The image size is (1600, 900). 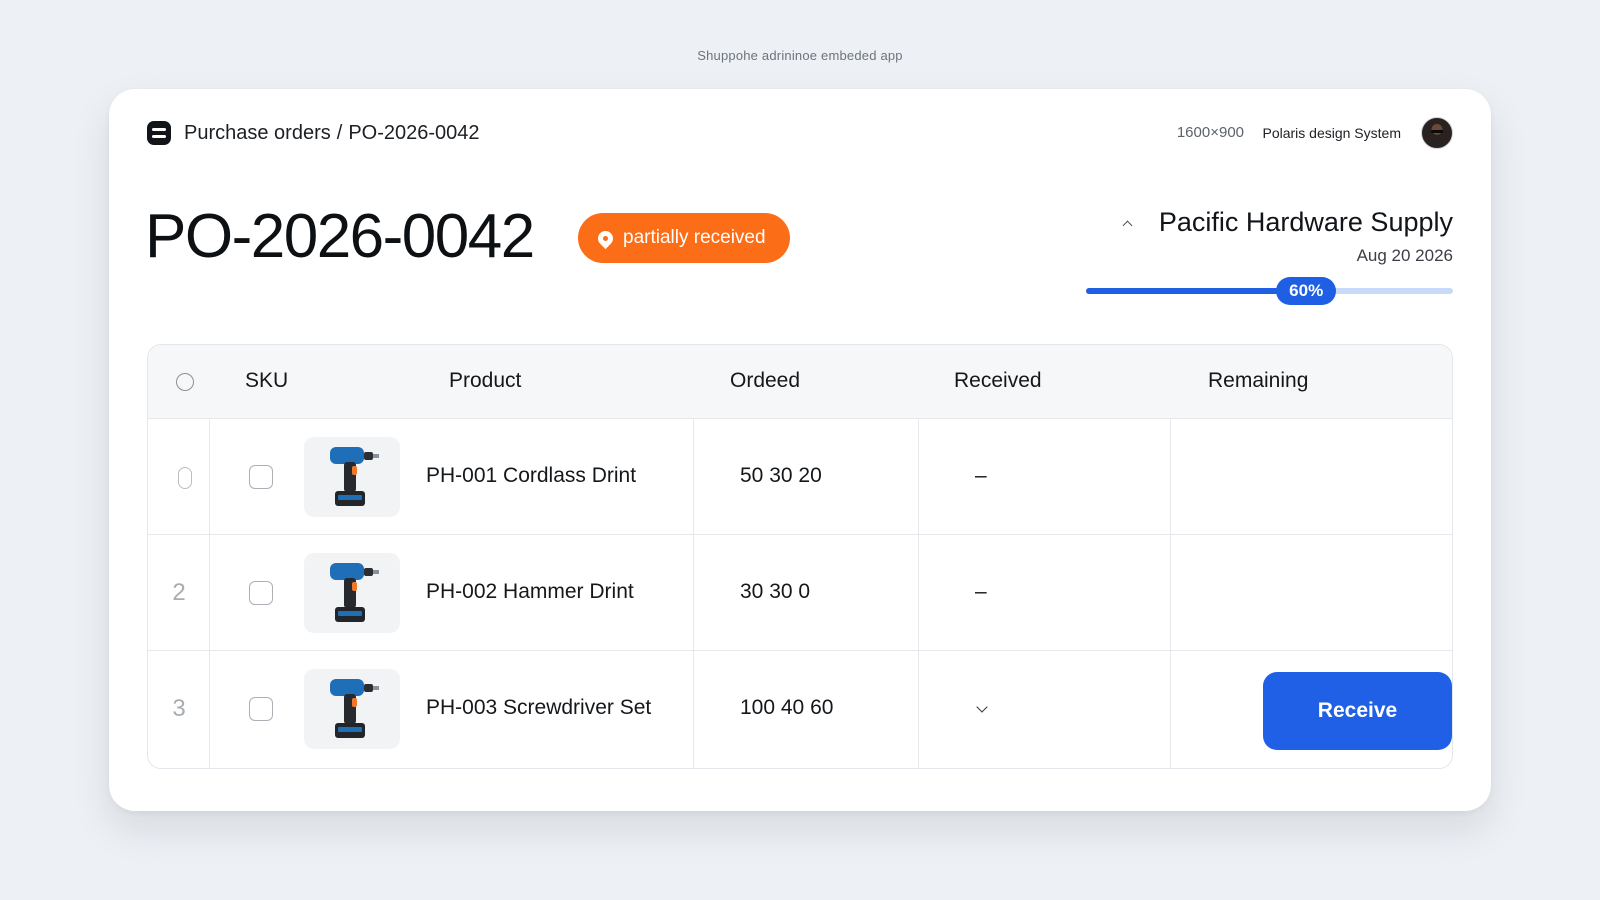 I want to click on column-header-product: Product, so click(x=485, y=381).